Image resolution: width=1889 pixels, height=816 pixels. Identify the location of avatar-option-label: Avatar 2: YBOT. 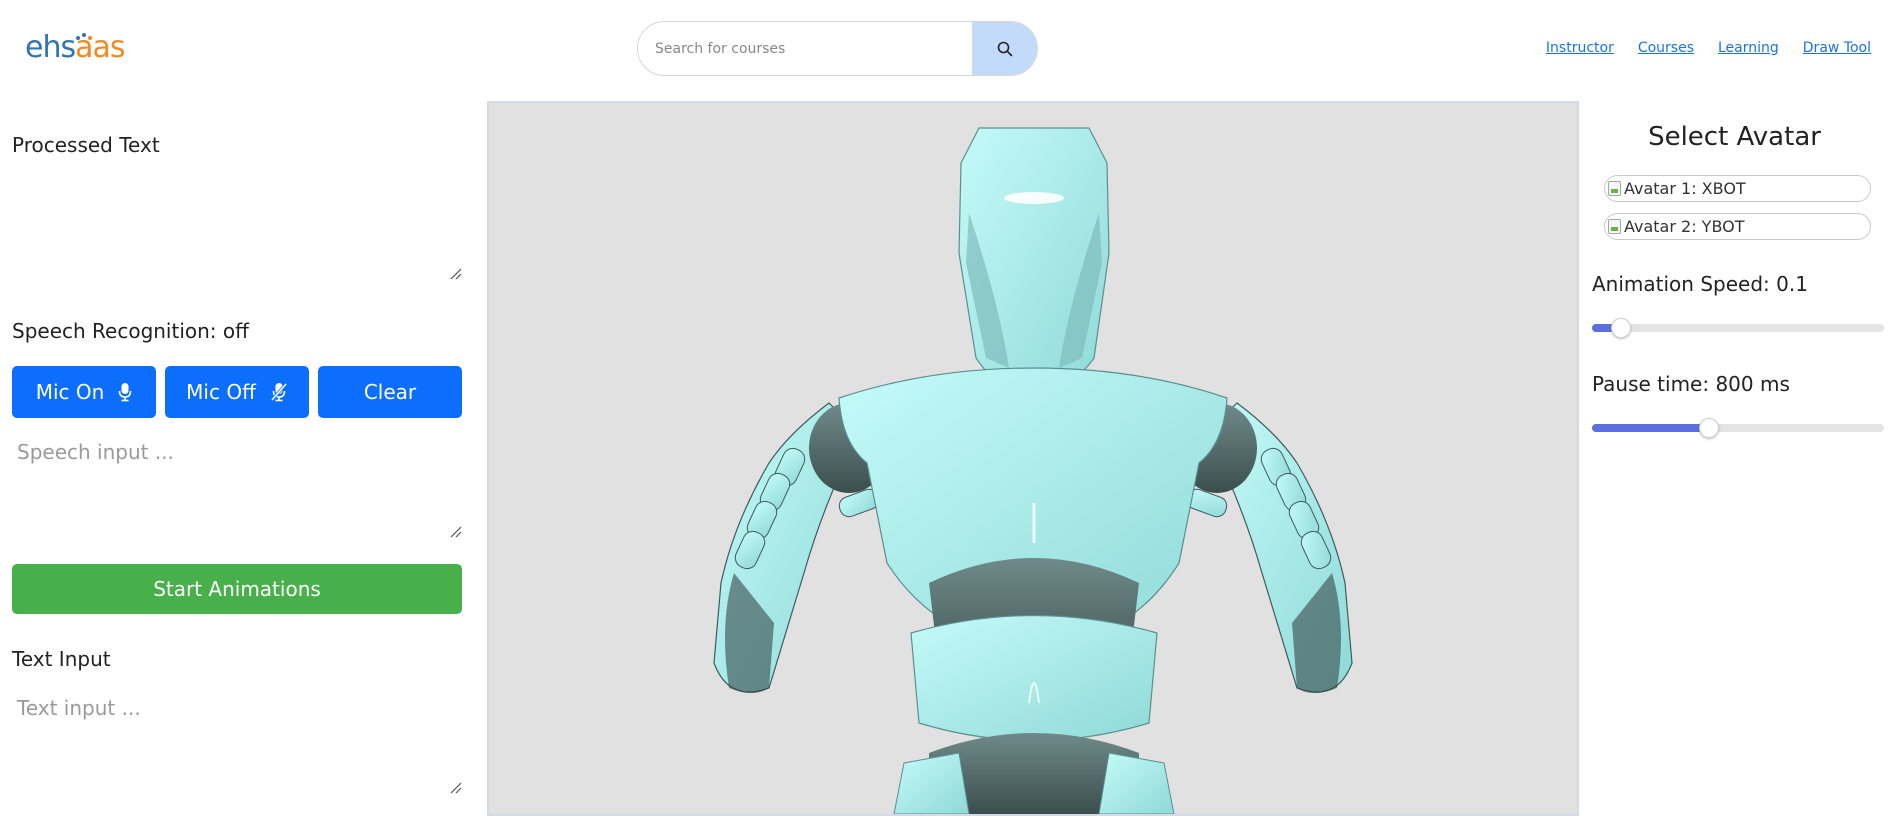
(1684, 226).